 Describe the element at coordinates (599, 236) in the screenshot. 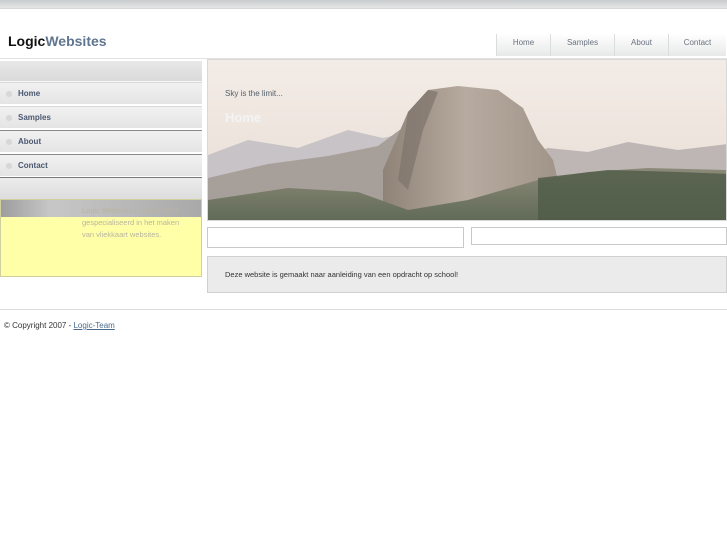

I see `content-box-right` at that location.